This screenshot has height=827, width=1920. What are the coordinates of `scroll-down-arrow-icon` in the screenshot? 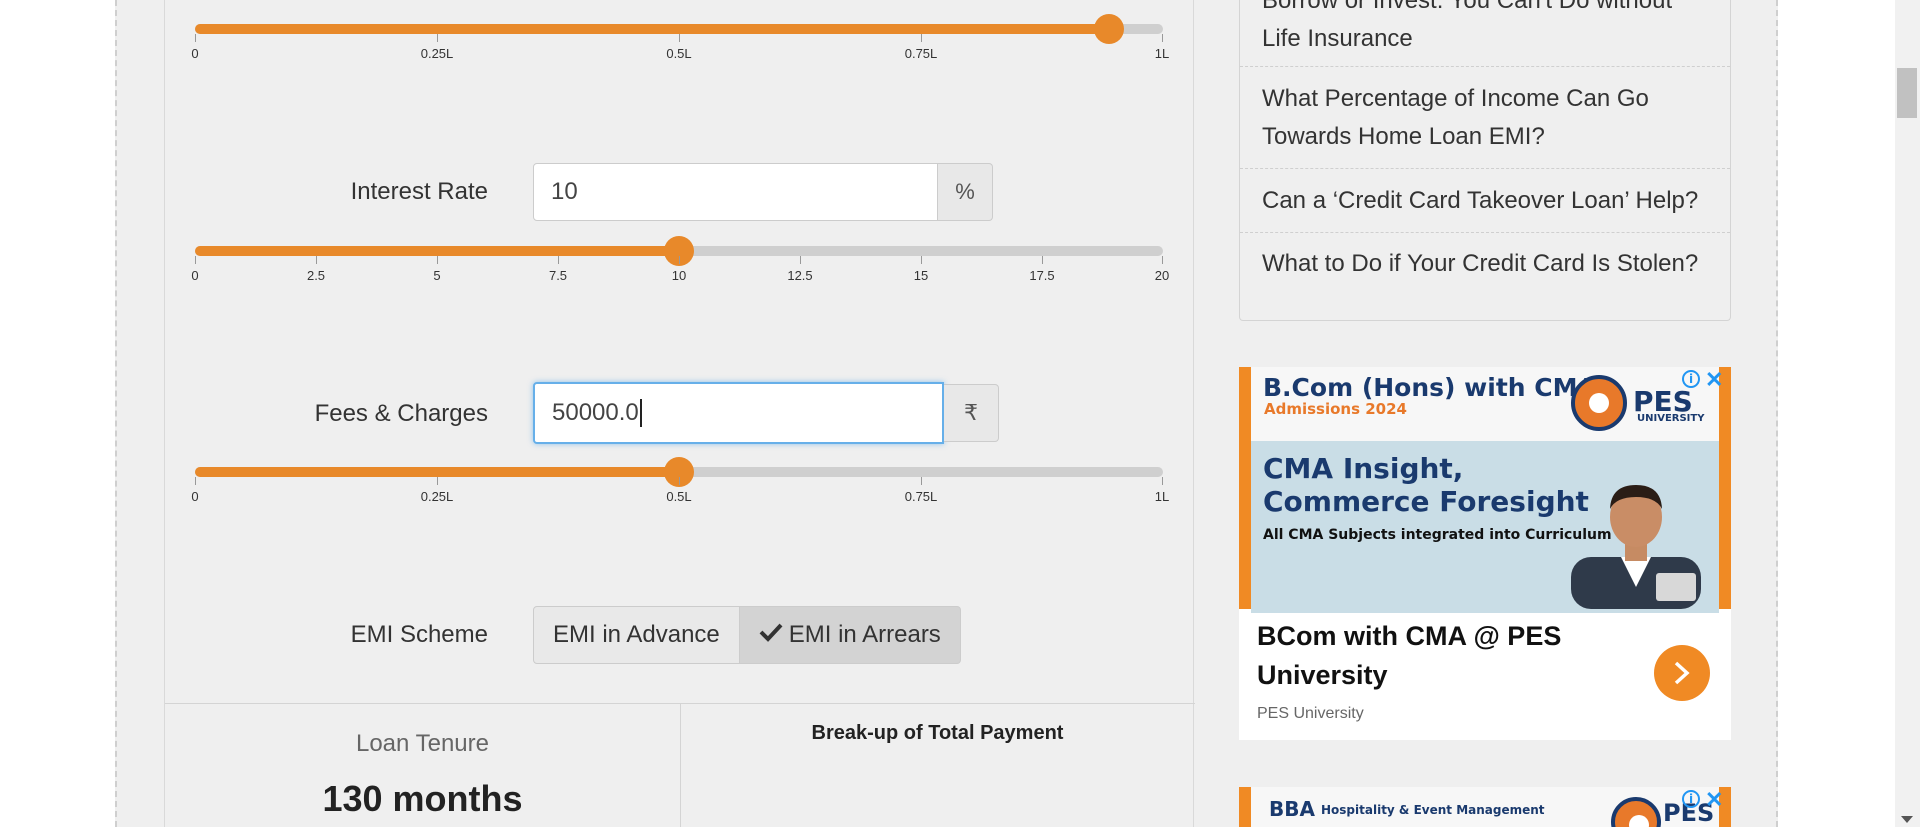 It's located at (1907, 819).